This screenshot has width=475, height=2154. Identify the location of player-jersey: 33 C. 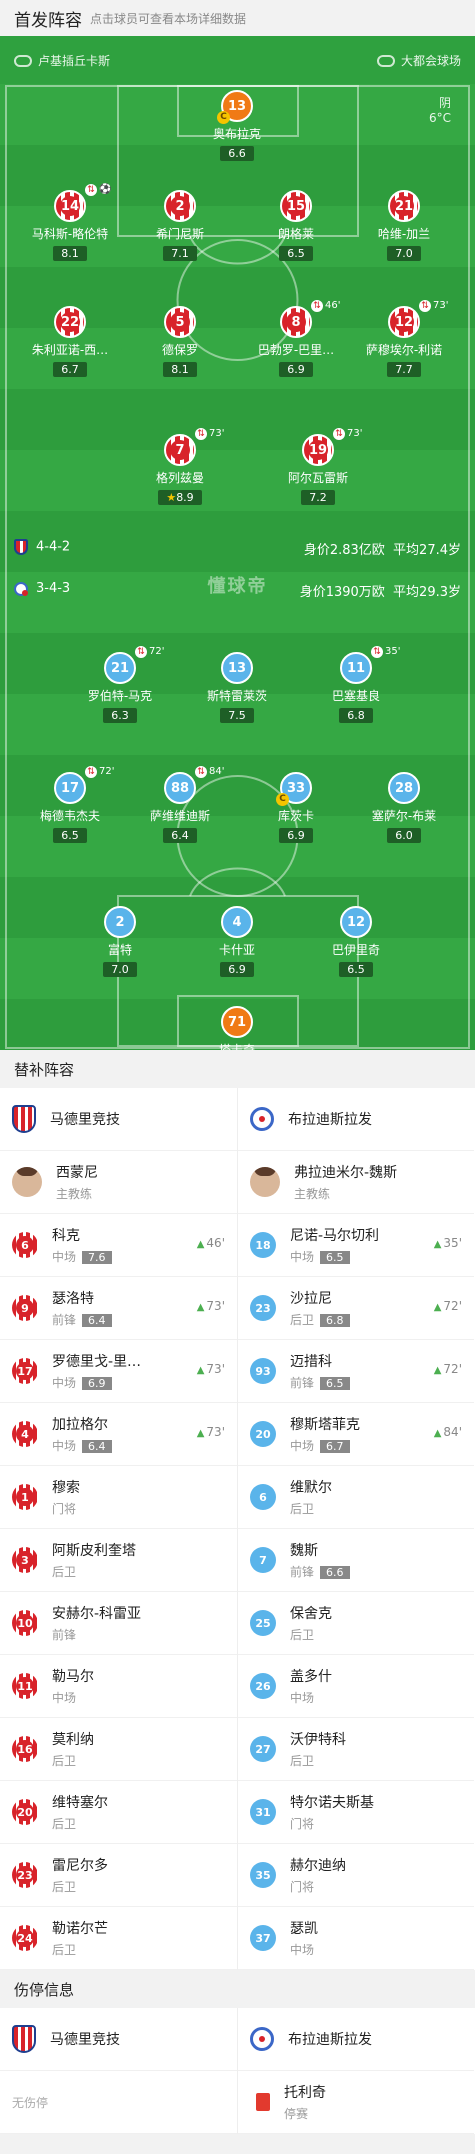
(294, 789).